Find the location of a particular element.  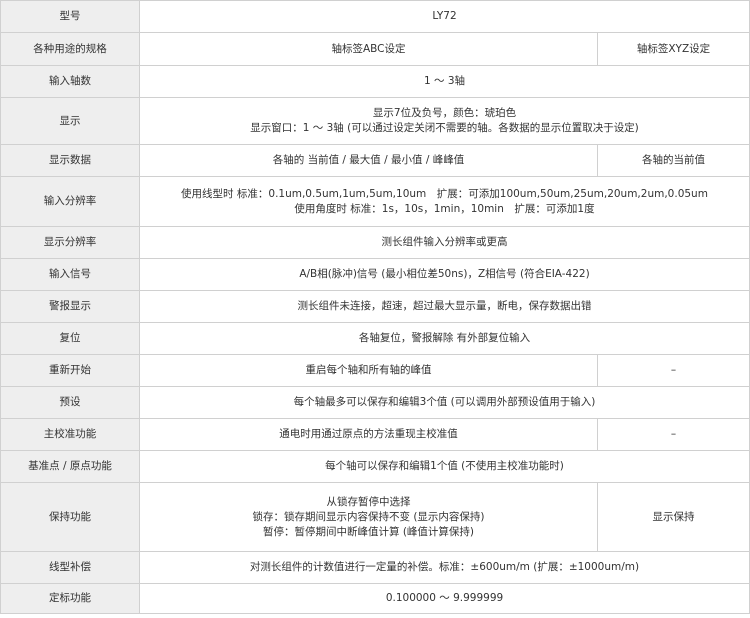

spec-value-abc: 轴标签ABC设定 is located at coordinates (368, 49).